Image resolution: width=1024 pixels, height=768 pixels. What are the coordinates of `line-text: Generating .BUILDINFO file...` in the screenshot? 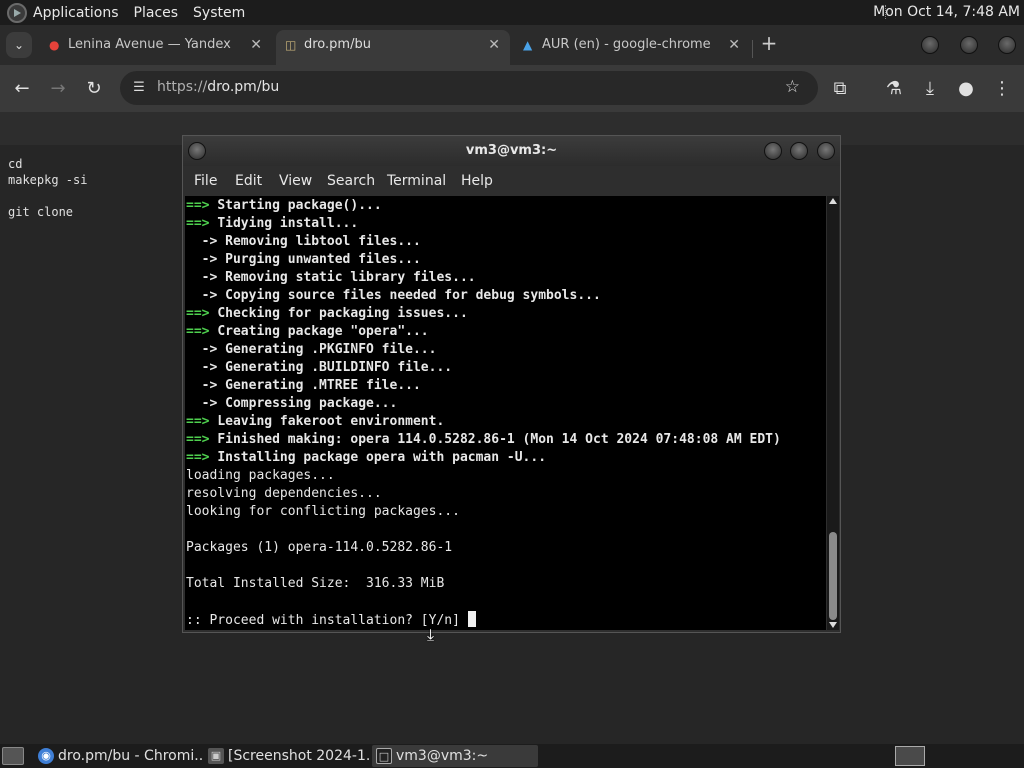 It's located at (339, 367).